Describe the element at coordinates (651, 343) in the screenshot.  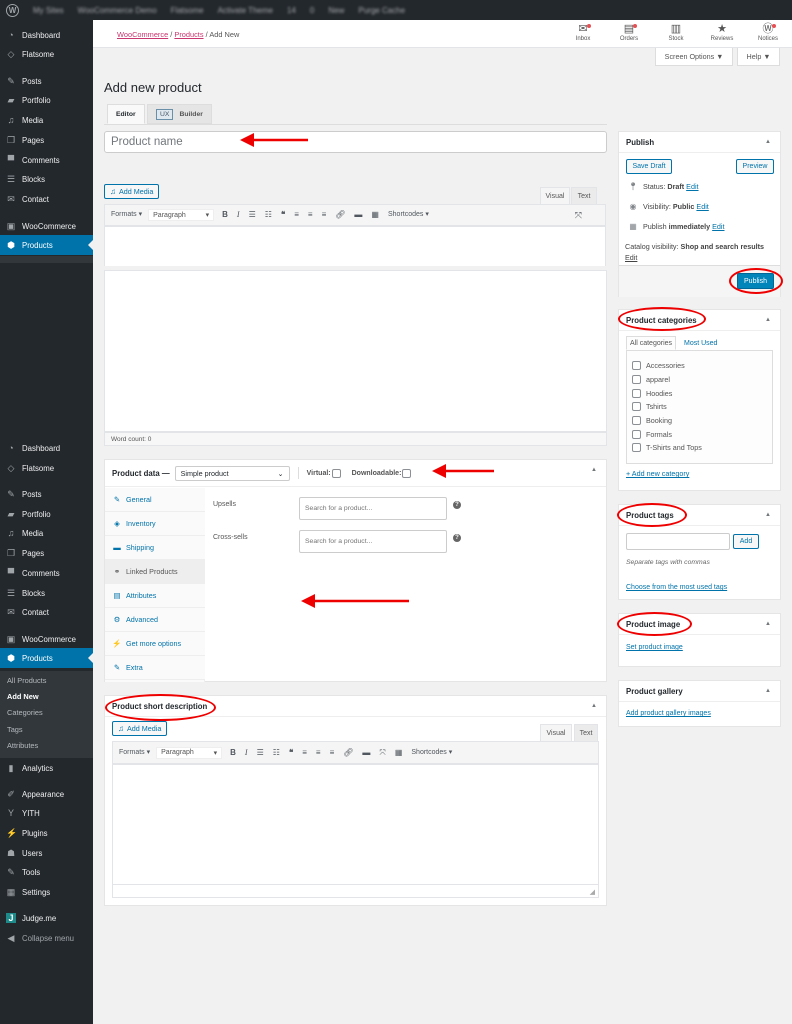
I see `tab-all-categories: All categories` at that location.